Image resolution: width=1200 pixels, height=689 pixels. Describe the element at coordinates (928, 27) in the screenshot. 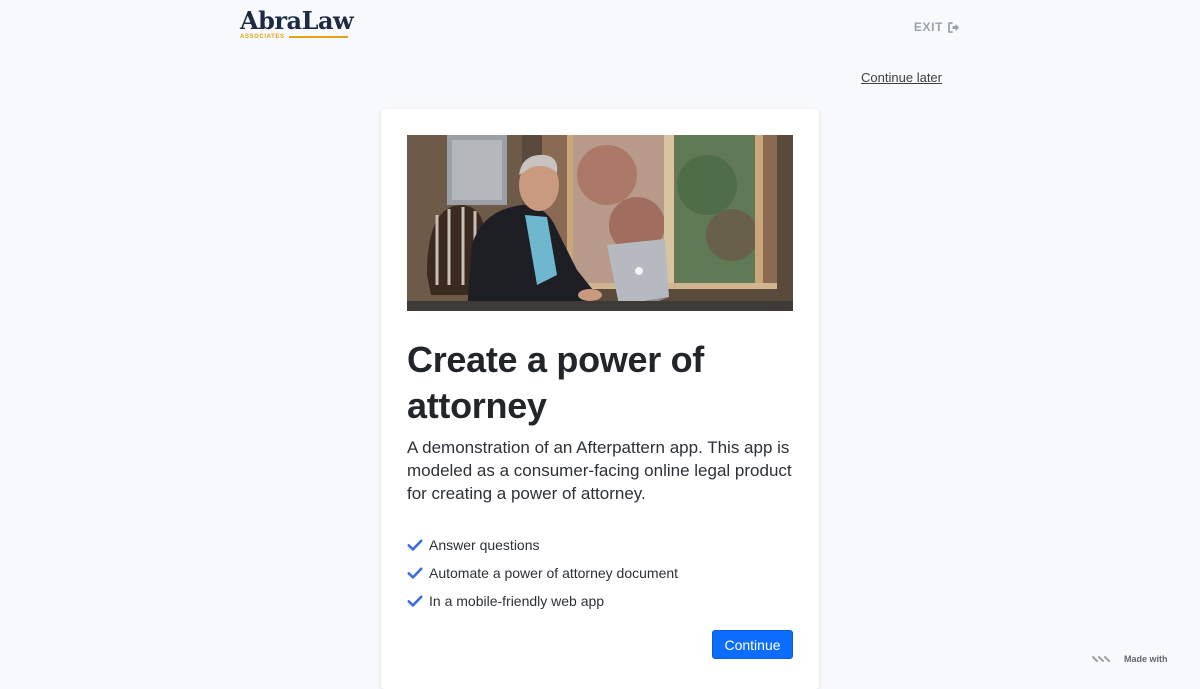

I see `exit-label: EXIT` at that location.